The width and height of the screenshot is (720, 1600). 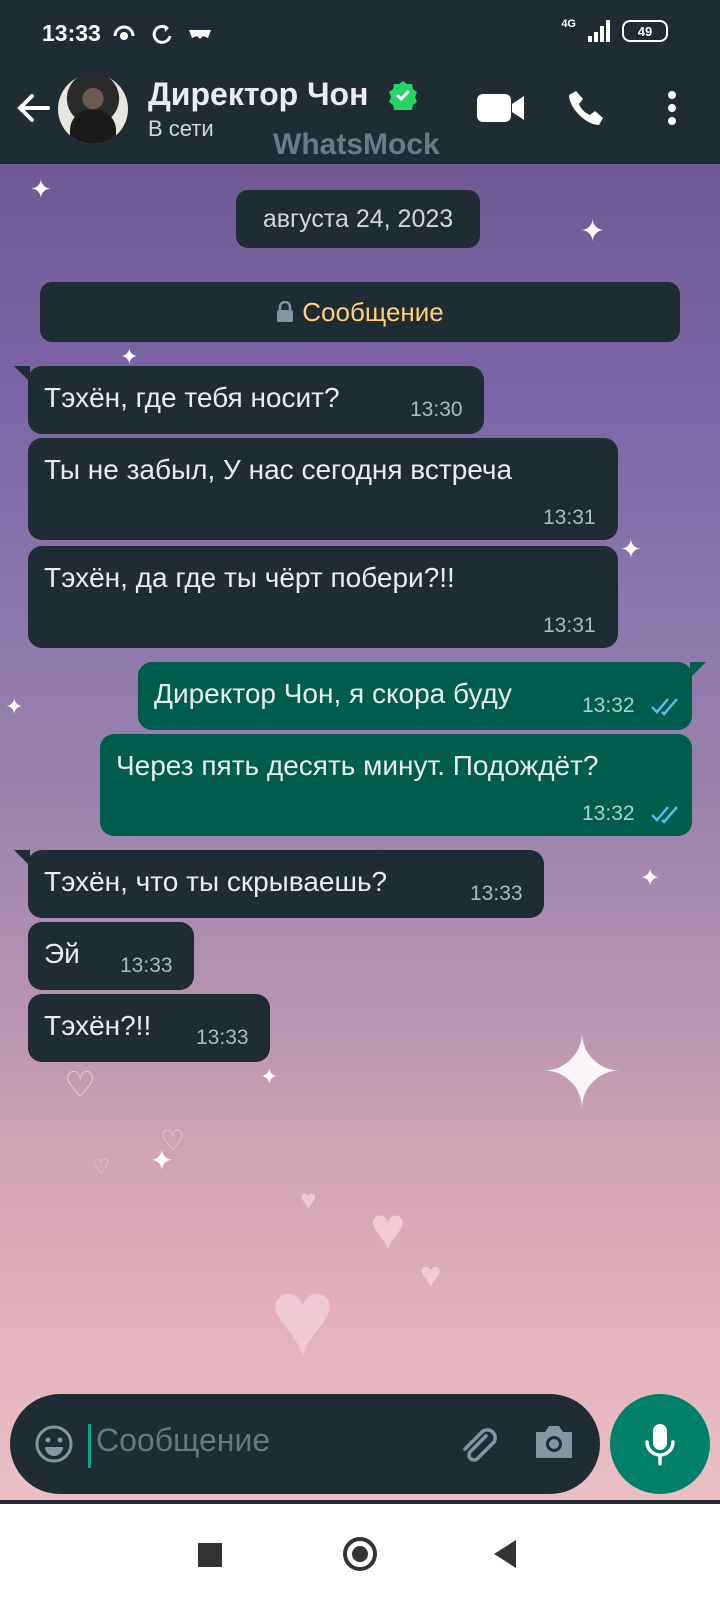 What do you see at coordinates (599, 31) in the screenshot?
I see `signal-icon` at bounding box center [599, 31].